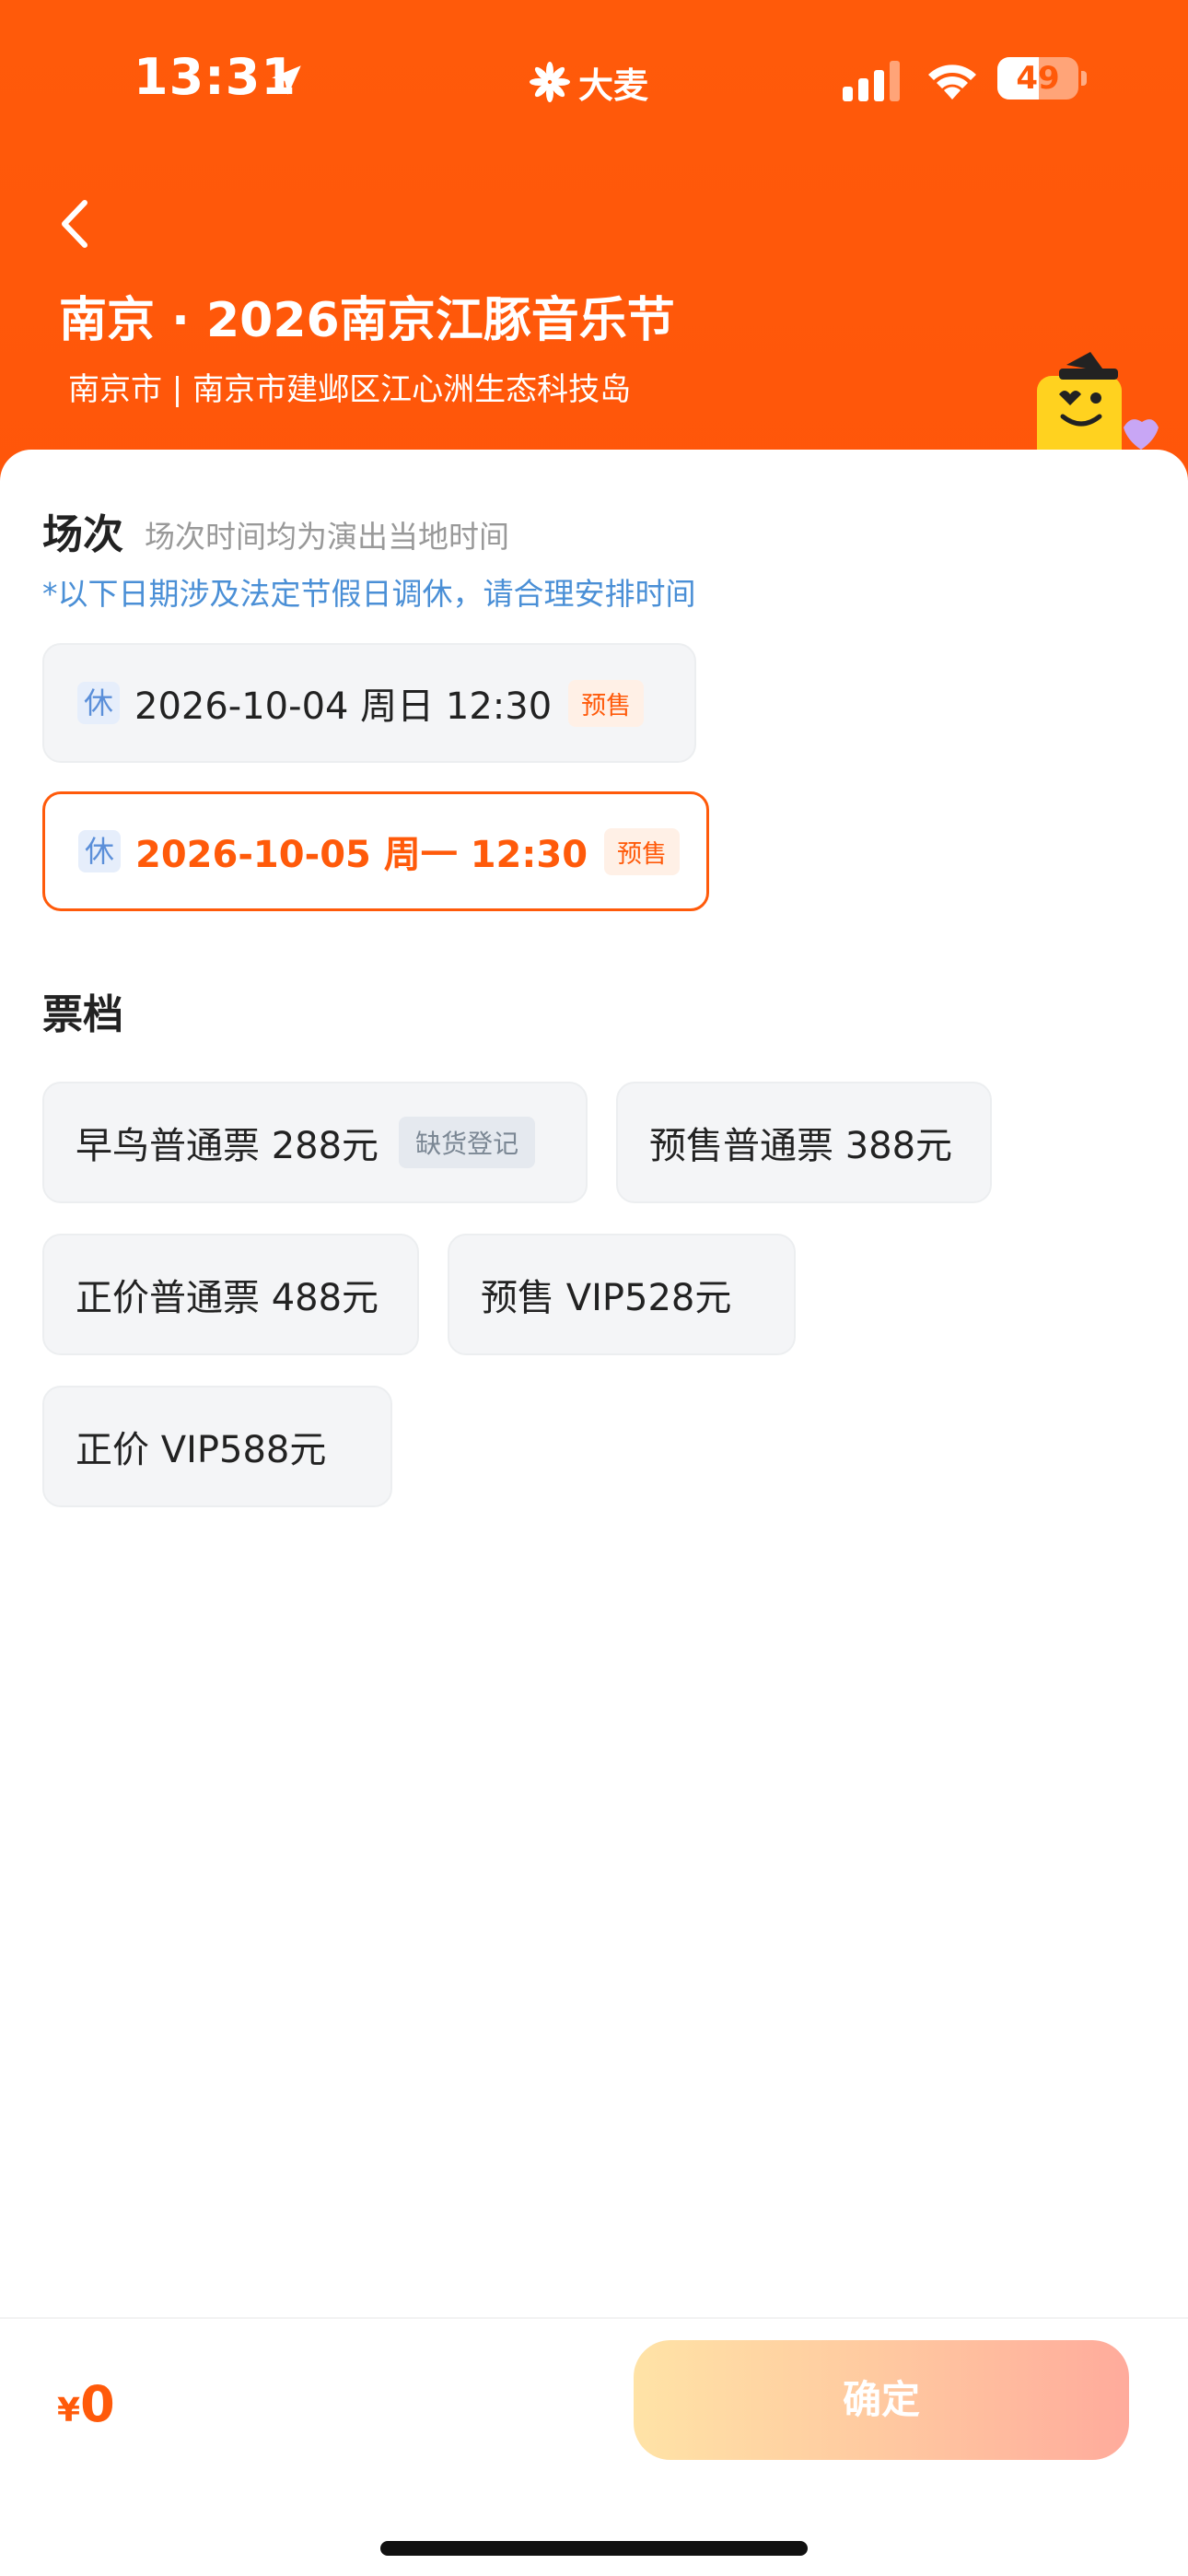 Image resolution: width=1188 pixels, height=2576 pixels. I want to click on ticket-label: 预售普通票 388元, so click(801, 1146).